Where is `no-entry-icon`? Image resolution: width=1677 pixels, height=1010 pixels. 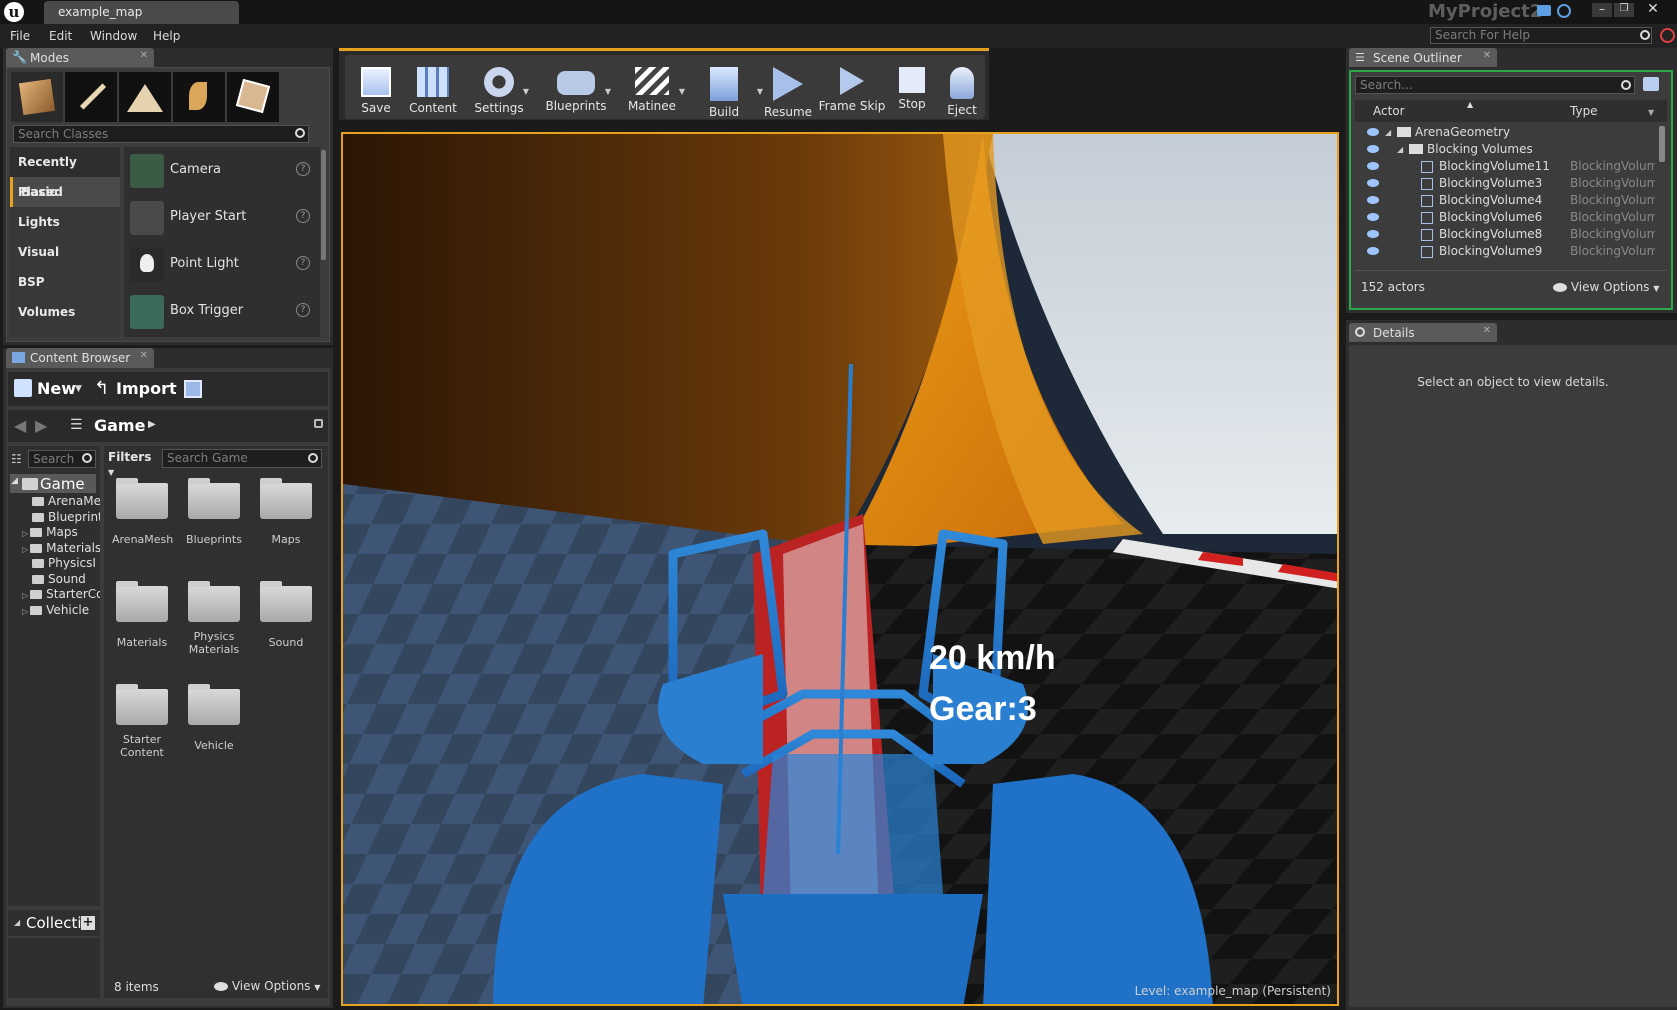
no-entry-icon is located at coordinates (1667, 35).